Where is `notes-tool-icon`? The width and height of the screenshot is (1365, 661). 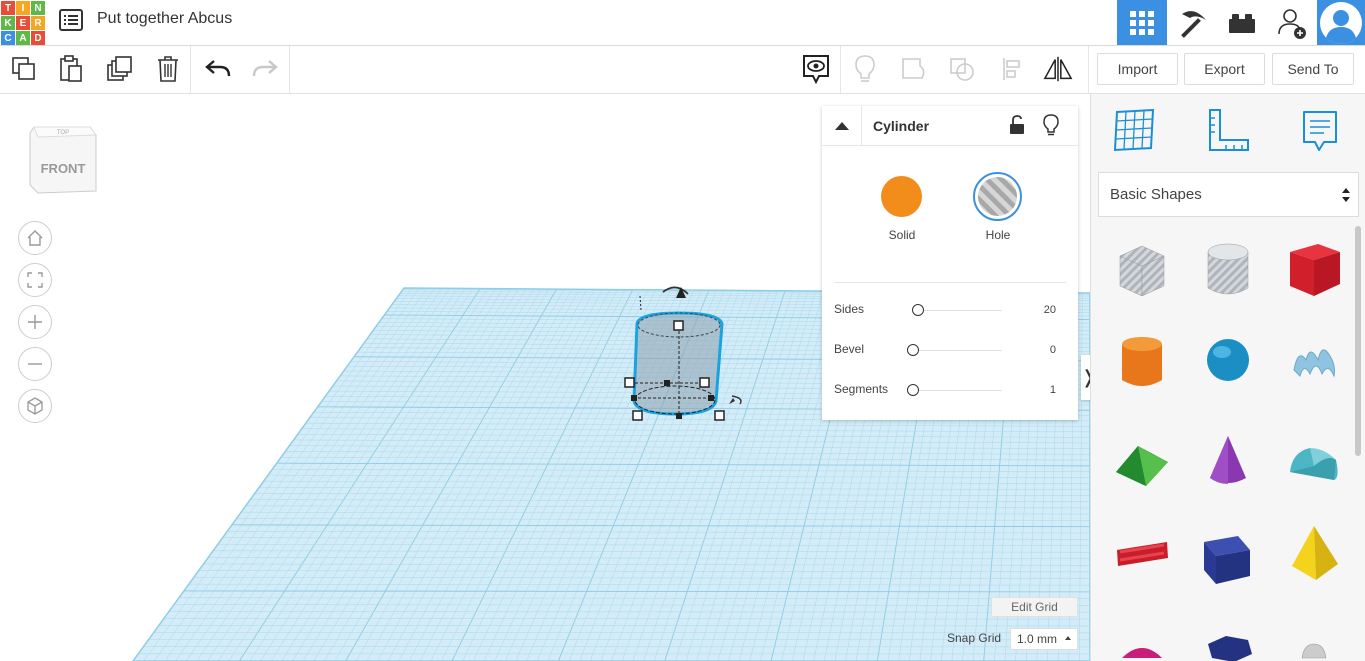
notes-tool-icon is located at coordinates (1320, 131).